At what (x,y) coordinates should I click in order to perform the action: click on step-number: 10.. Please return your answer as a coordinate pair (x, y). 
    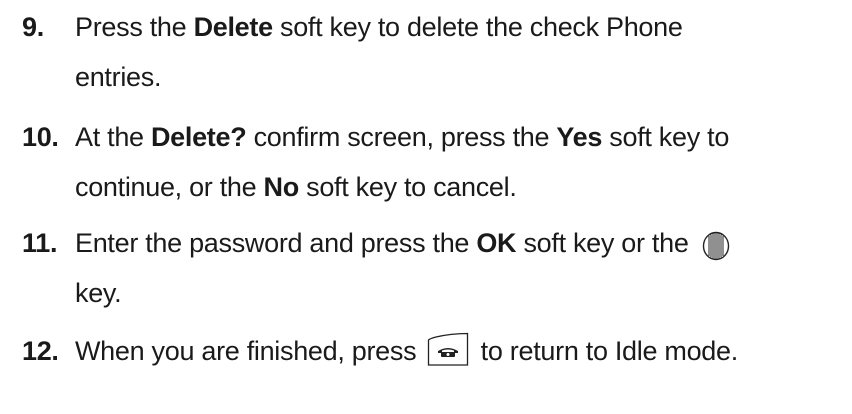
    Looking at the image, I should click on (40, 137).